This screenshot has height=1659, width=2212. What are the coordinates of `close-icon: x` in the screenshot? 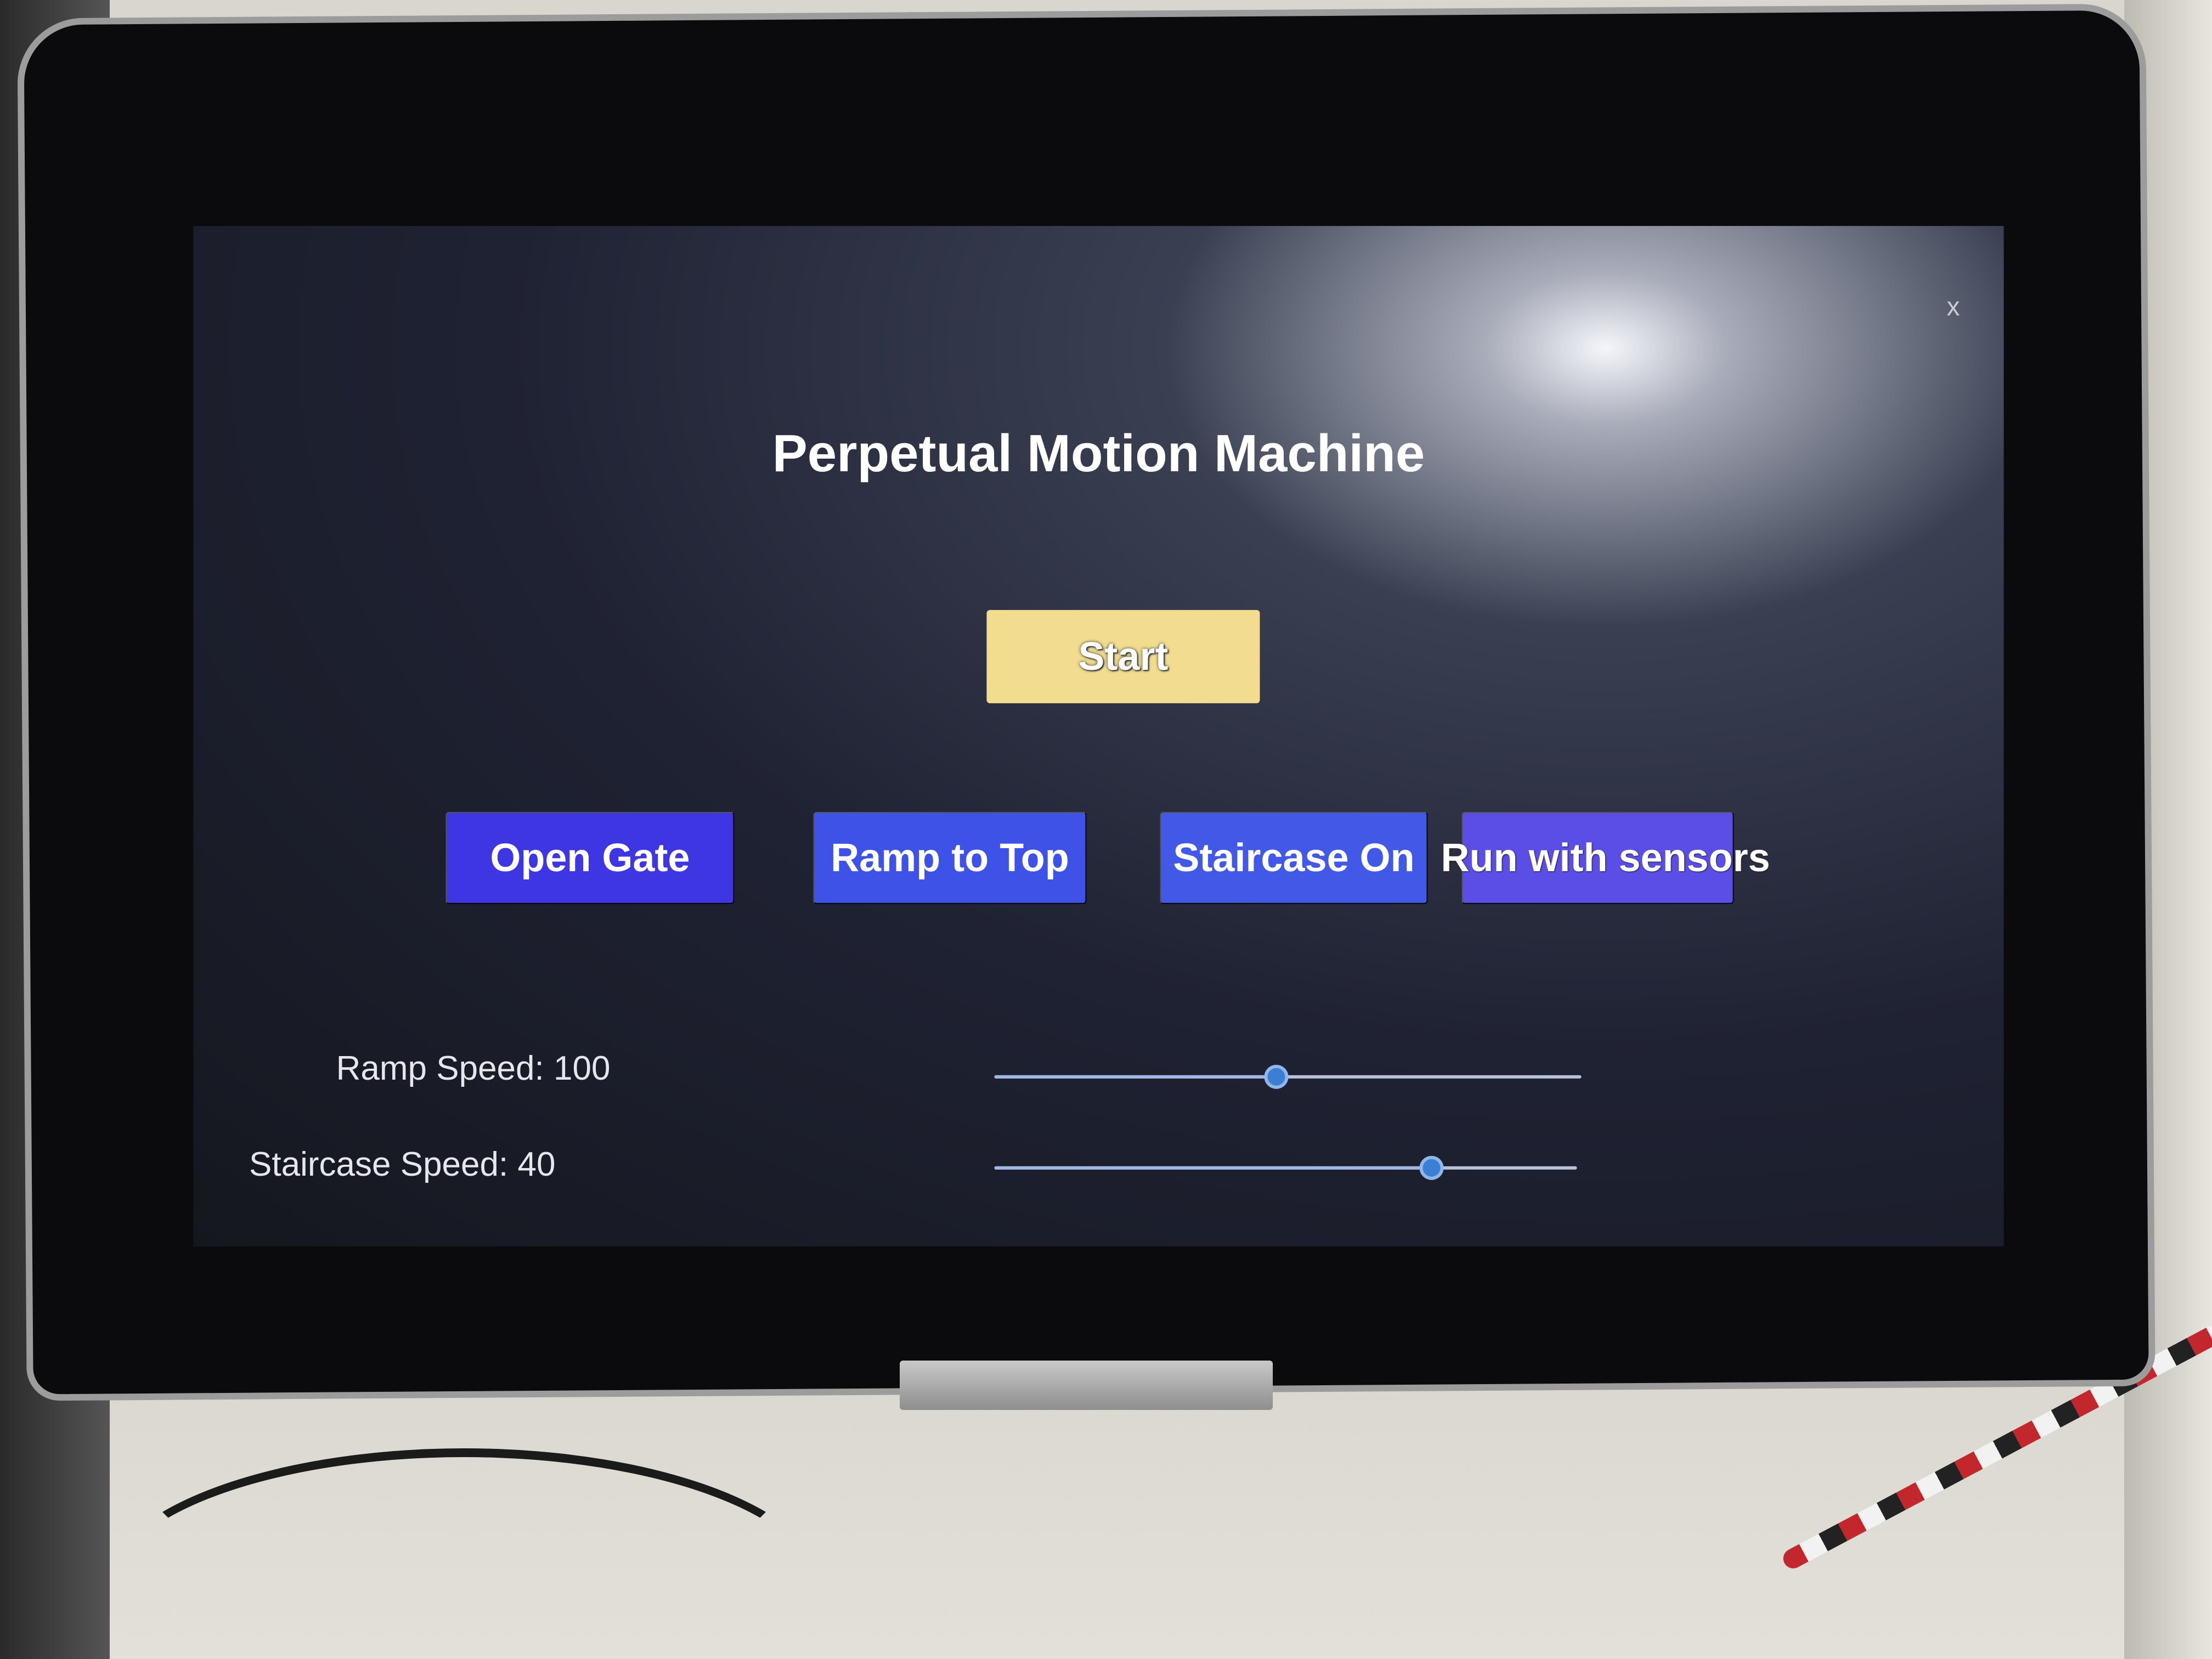 It's located at (1953, 307).